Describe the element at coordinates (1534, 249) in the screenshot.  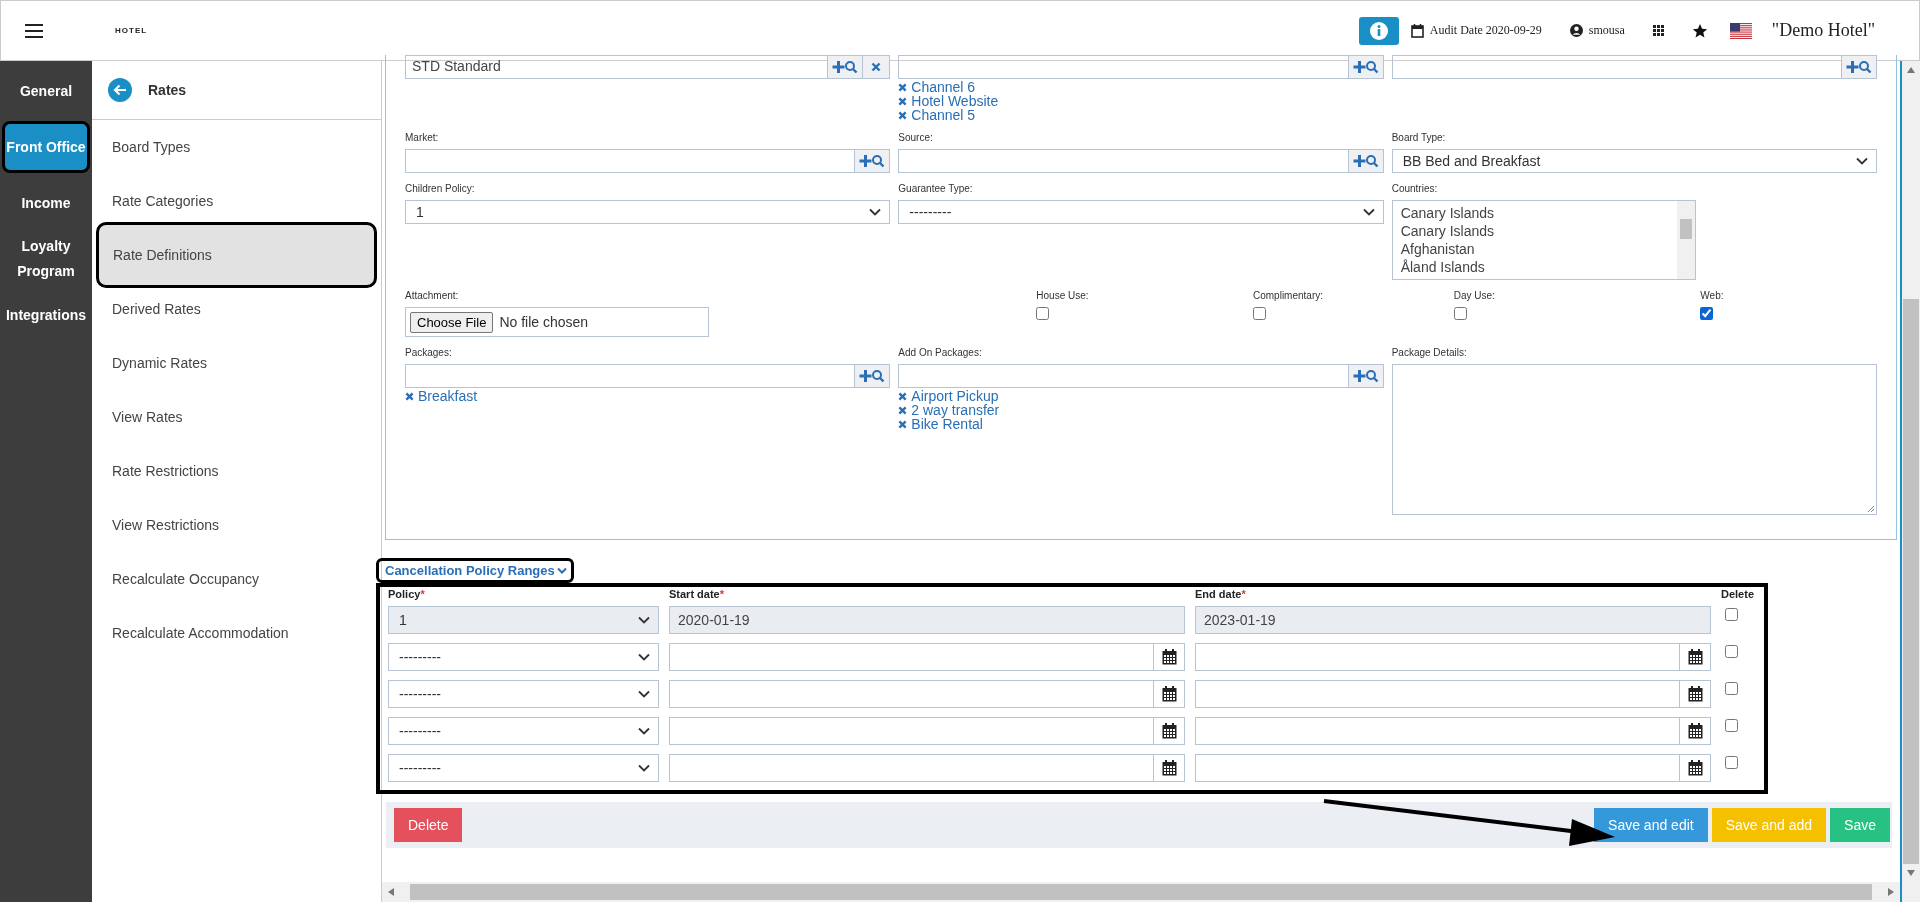
I see `list-option: Afghanistan` at that location.